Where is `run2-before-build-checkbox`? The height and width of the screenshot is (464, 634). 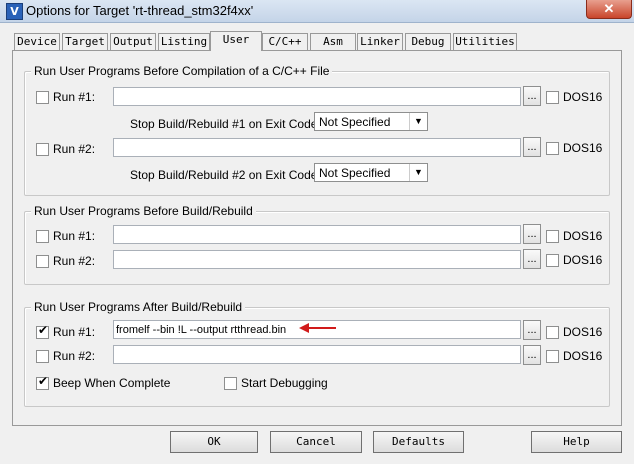 run2-before-build-checkbox is located at coordinates (42, 261).